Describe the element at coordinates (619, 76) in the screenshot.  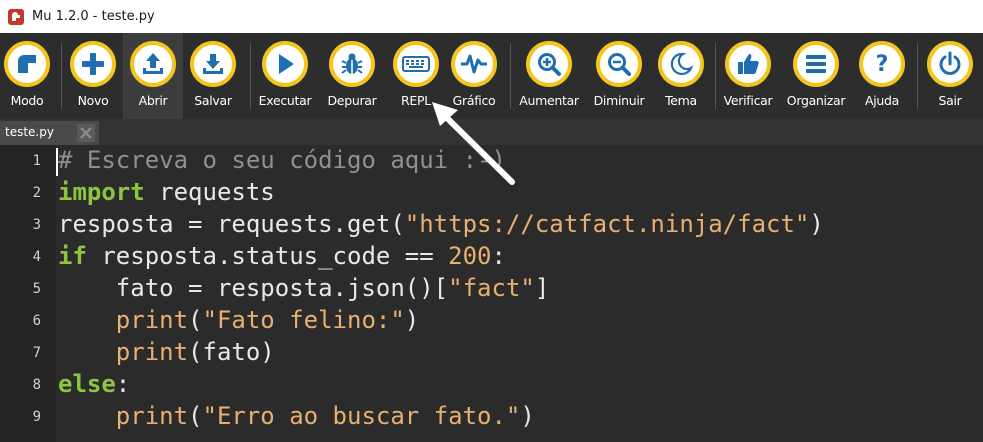
I see `zoom-out-button: Diminuir` at that location.